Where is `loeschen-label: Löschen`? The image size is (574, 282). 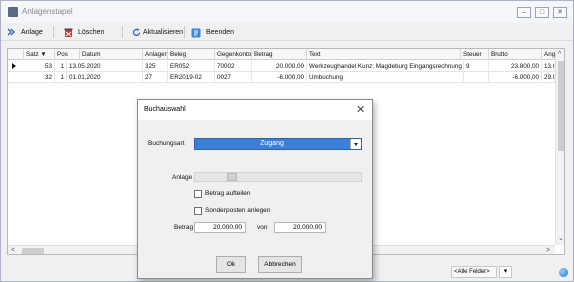 loeschen-label: Löschen is located at coordinates (91, 32).